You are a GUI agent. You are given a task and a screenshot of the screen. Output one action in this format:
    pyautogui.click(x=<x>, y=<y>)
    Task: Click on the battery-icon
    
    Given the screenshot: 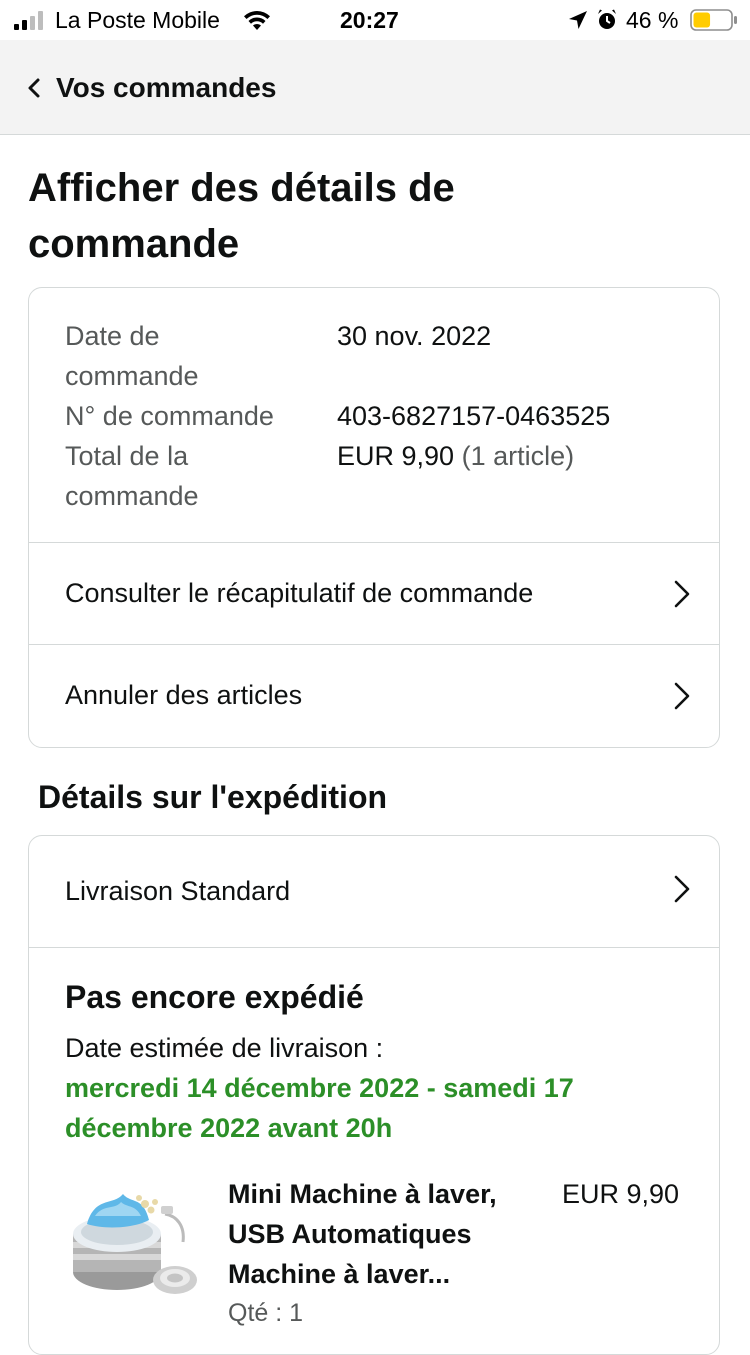 What is the action you would take?
    pyautogui.click(x=713, y=20)
    